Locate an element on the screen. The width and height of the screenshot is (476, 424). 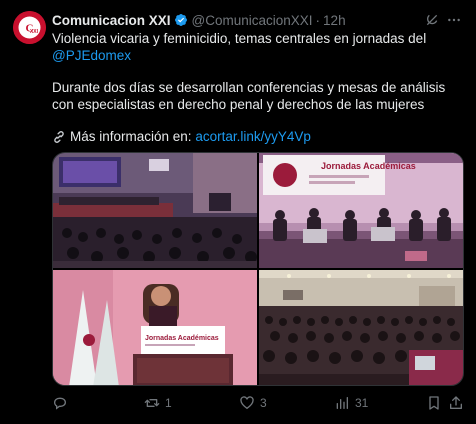
action-bar: 1 3 31 is located at coordinates (258, 403).